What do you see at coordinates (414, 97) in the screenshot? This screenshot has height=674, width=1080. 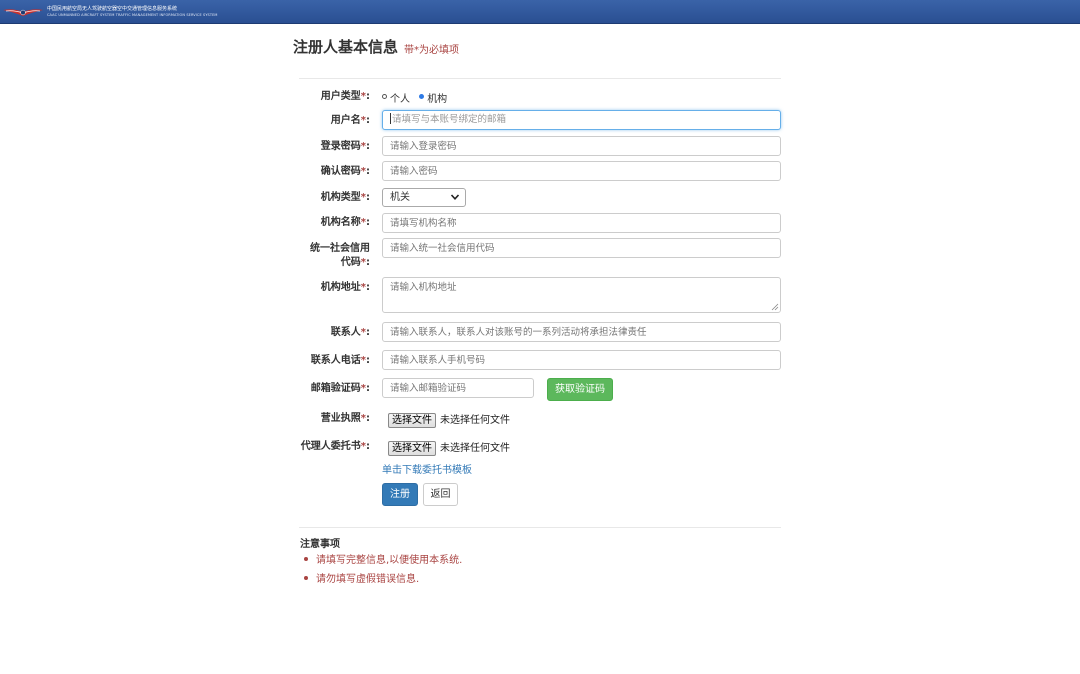 I see `user-type-radio-group: 个人 机构` at bounding box center [414, 97].